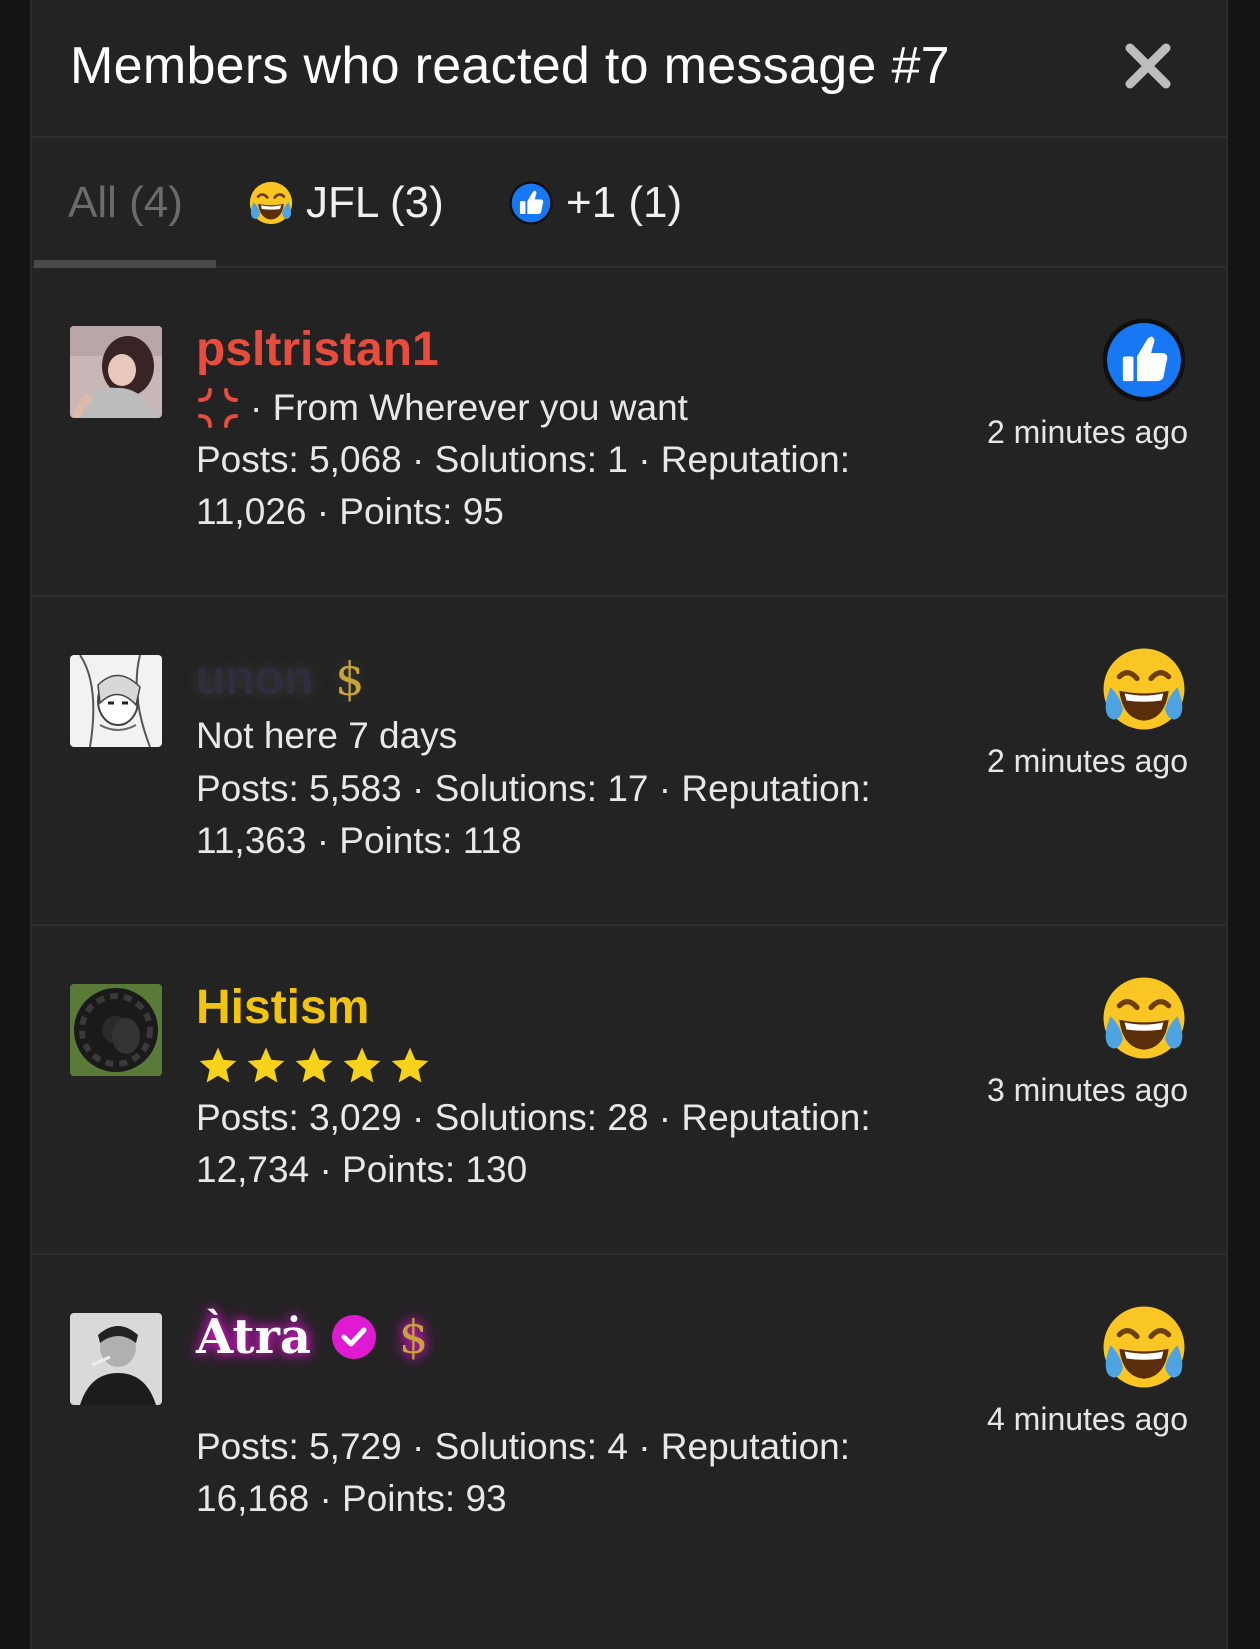 Image resolution: width=1260 pixels, height=1649 pixels. What do you see at coordinates (253, 1337) in the screenshot?
I see `username-text: Àtrȧ` at bounding box center [253, 1337].